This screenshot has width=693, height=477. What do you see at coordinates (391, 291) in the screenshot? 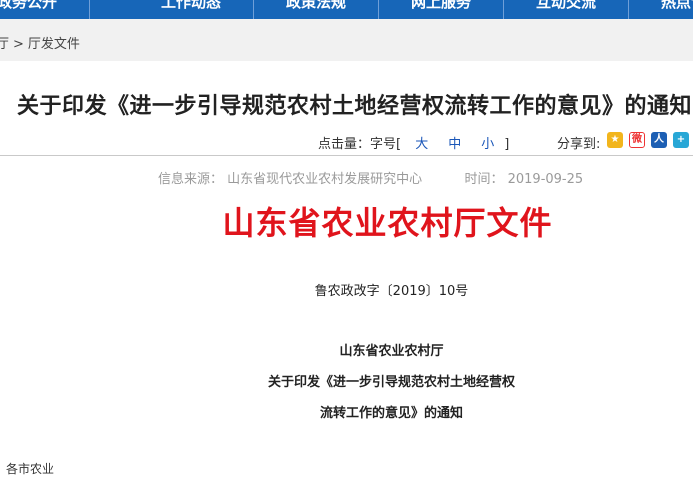
I see `document-number: 鲁农政改字〔2019〕10号` at bounding box center [391, 291].